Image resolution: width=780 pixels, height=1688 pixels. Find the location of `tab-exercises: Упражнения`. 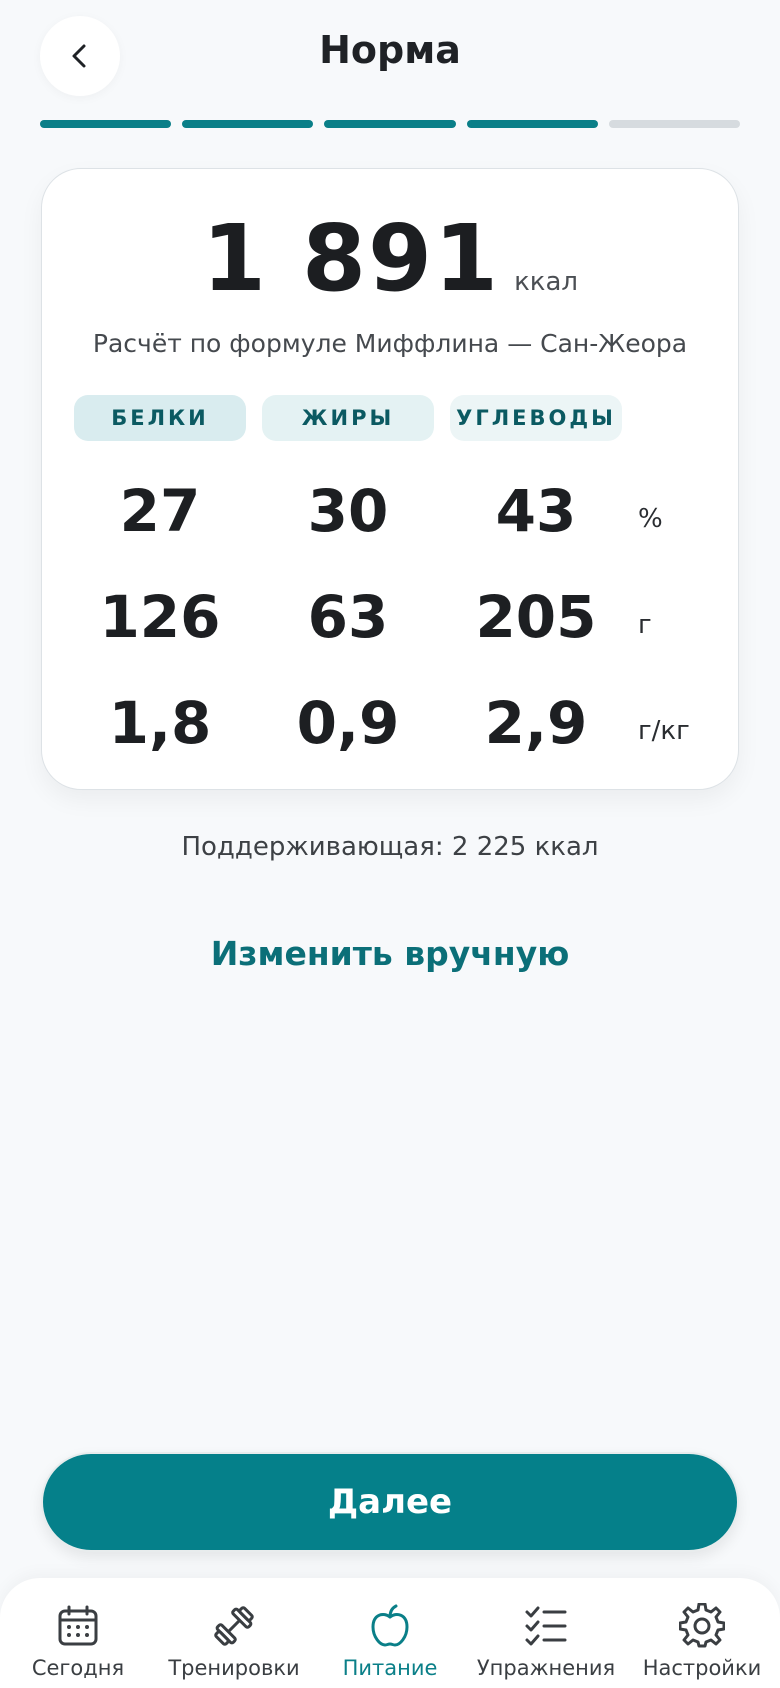

tab-exercises: Упражнения is located at coordinates (546, 1645).